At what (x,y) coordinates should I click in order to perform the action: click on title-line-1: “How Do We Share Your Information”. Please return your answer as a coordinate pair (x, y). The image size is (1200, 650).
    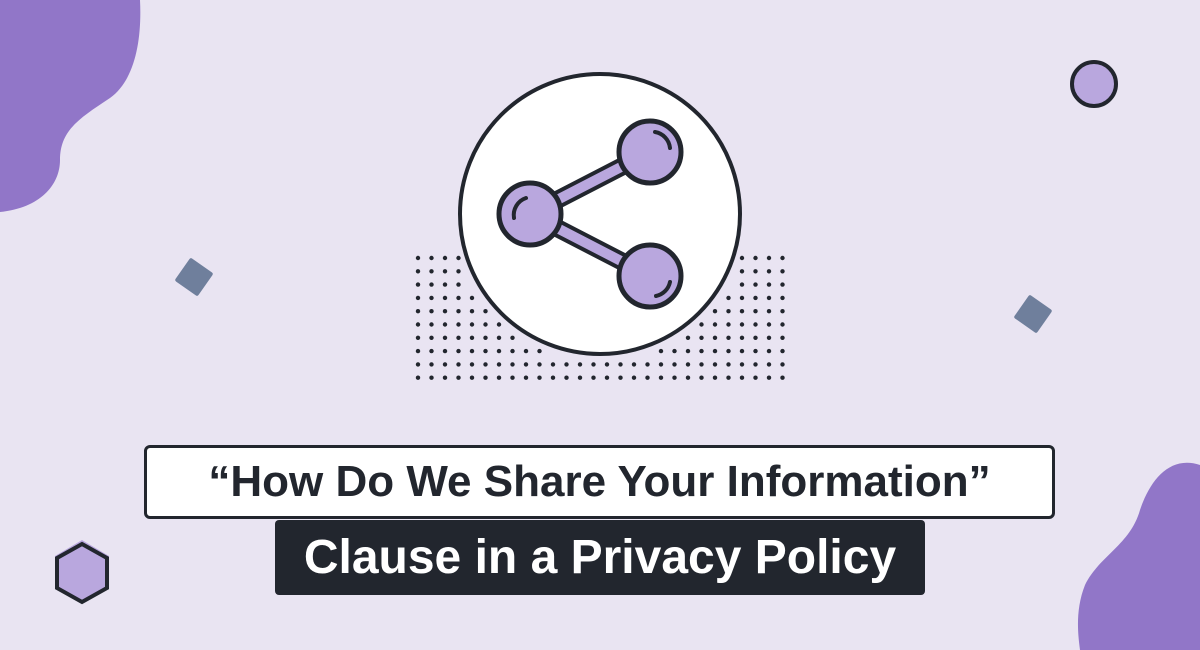
    Looking at the image, I should click on (599, 482).